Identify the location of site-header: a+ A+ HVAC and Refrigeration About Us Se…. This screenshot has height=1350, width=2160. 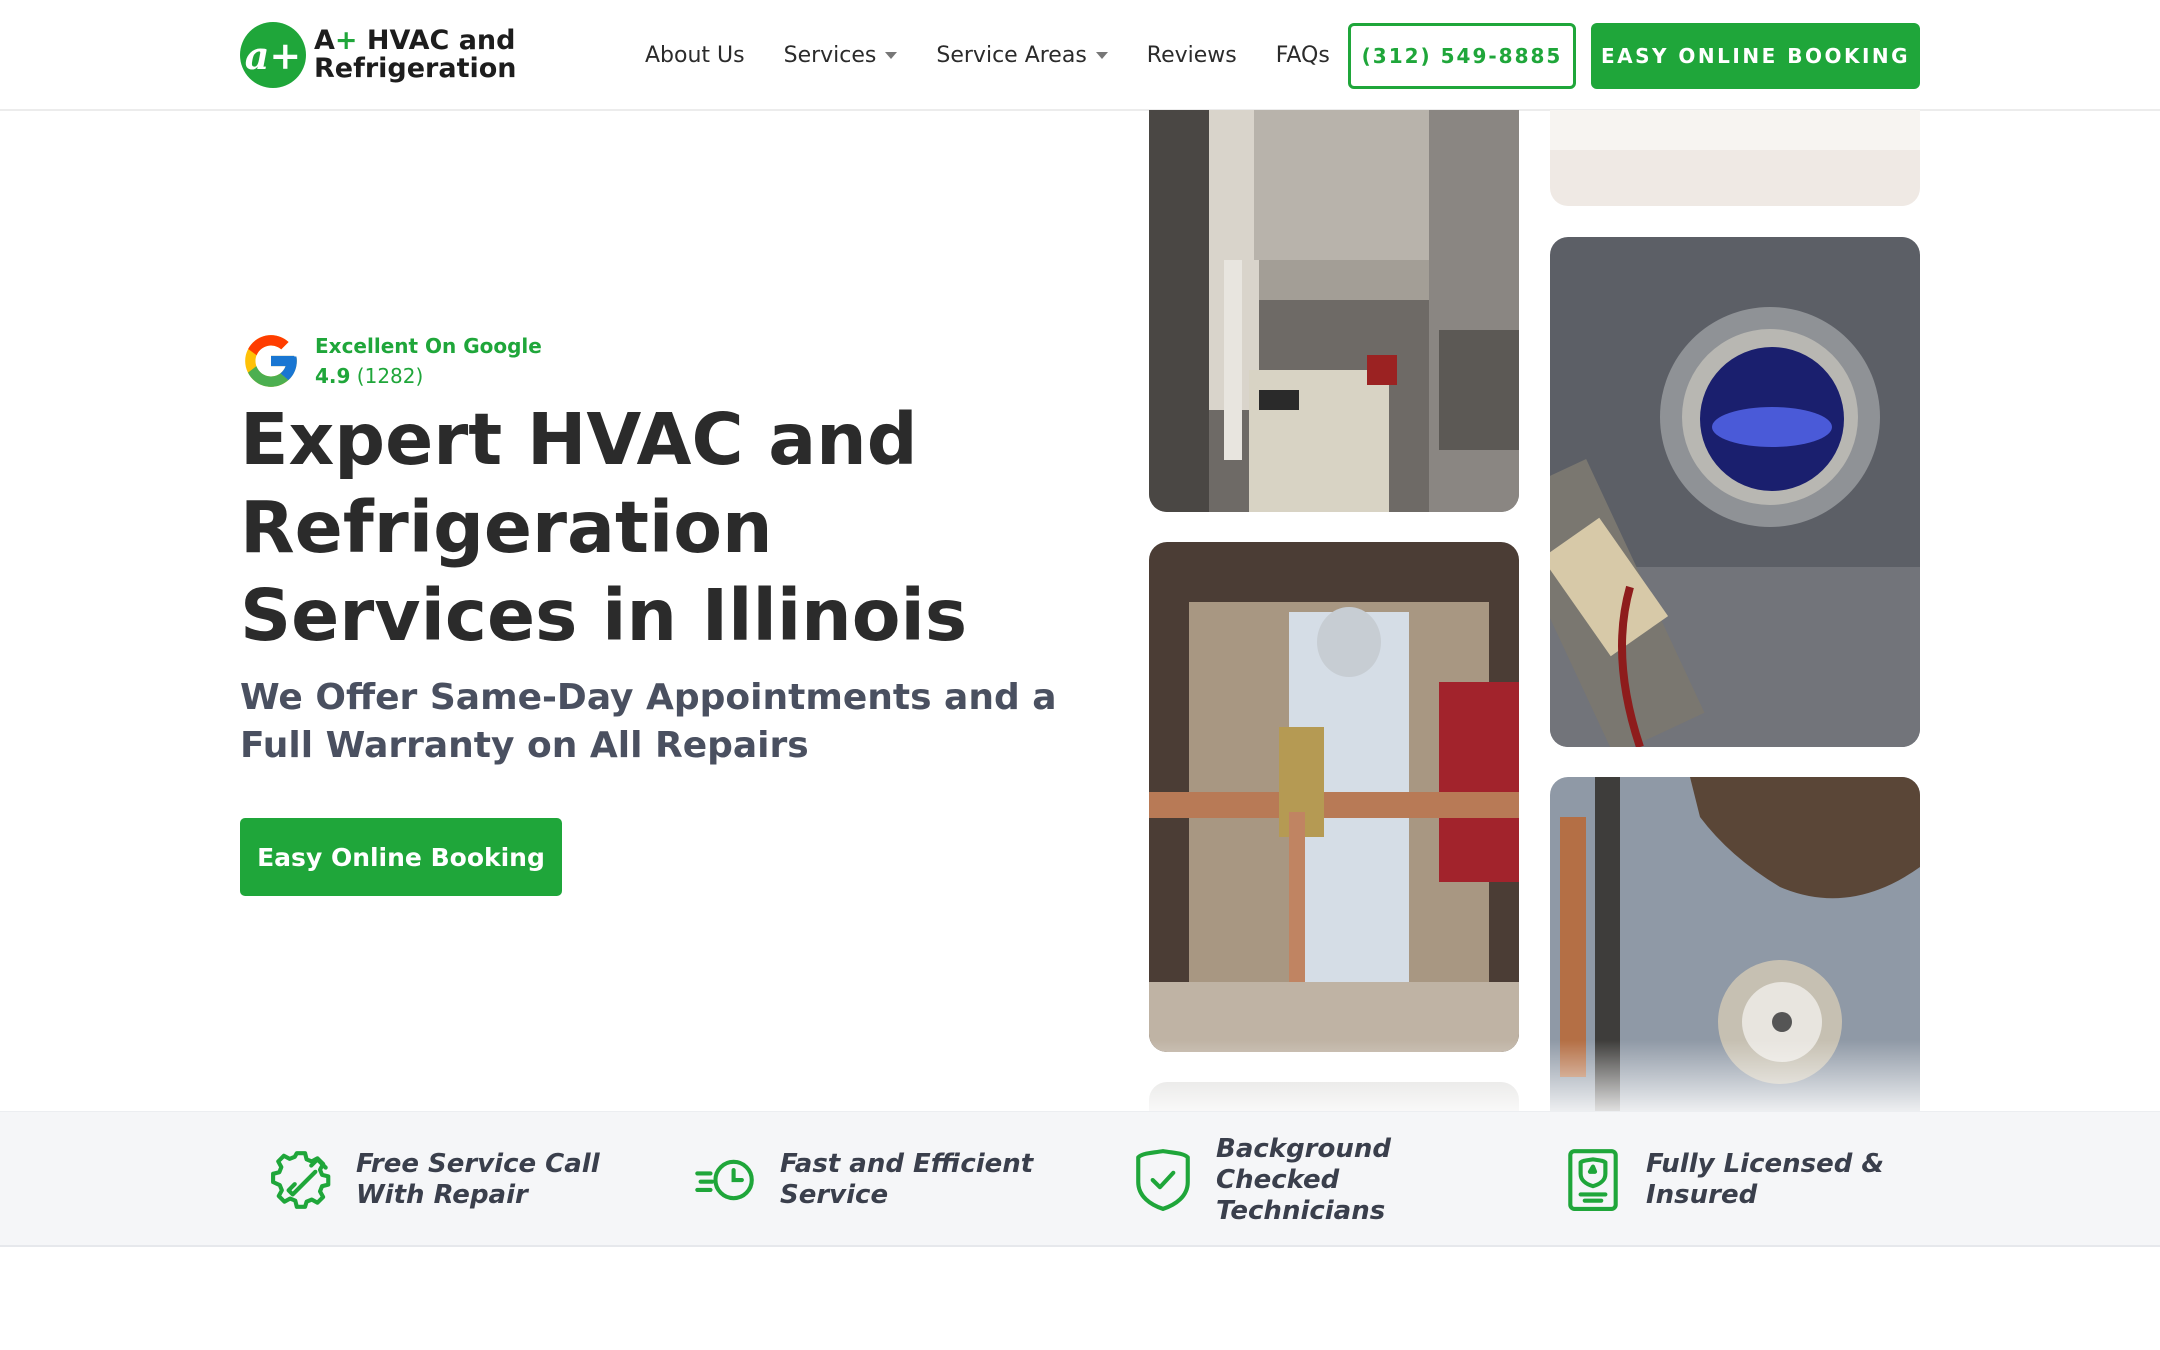
(1080, 55).